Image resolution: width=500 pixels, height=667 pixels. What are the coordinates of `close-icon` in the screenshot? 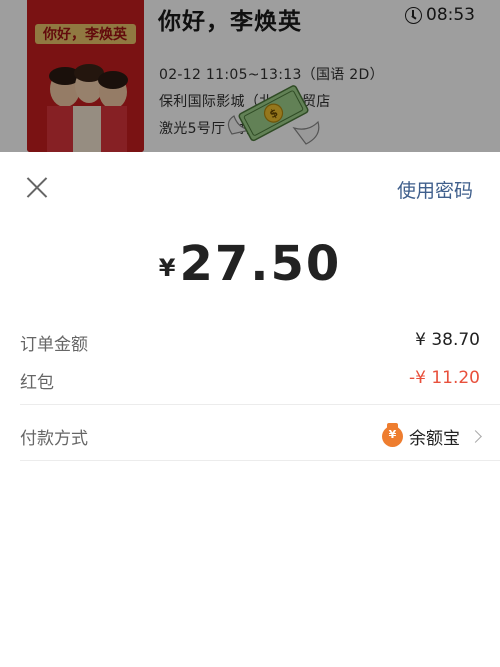 It's located at (37, 187).